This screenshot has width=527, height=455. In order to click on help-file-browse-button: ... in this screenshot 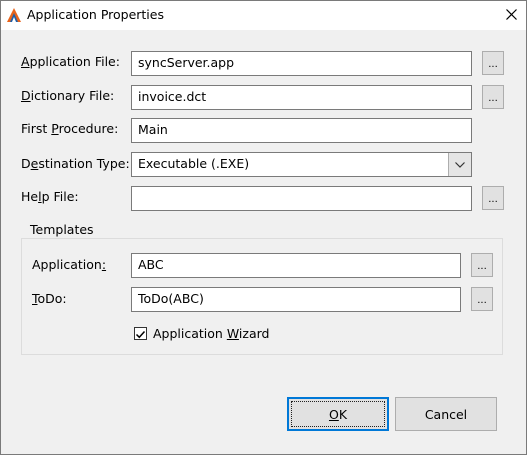, I will do `click(493, 198)`.